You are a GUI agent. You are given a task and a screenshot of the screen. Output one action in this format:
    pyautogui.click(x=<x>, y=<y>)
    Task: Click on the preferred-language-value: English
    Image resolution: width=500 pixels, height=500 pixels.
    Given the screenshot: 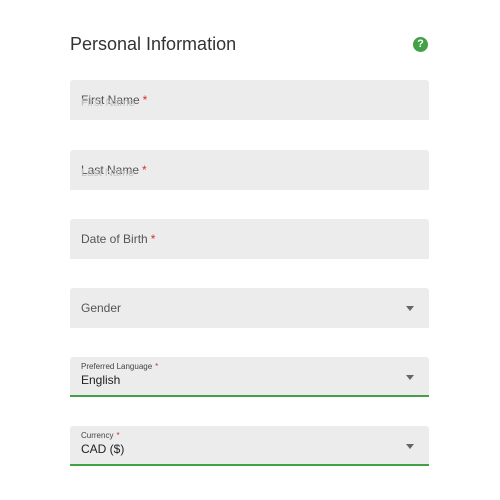 What is the action you would take?
    pyautogui.click(x=101, y=380)
    